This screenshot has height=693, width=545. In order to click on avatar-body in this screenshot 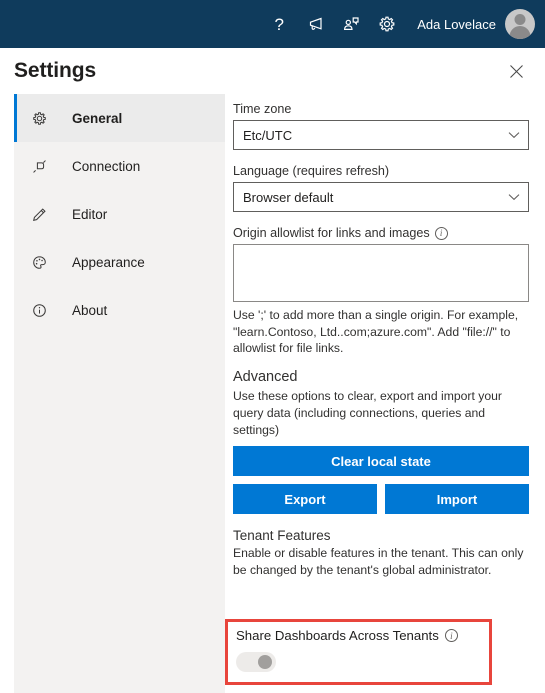, I will do `click(520, 32)`.